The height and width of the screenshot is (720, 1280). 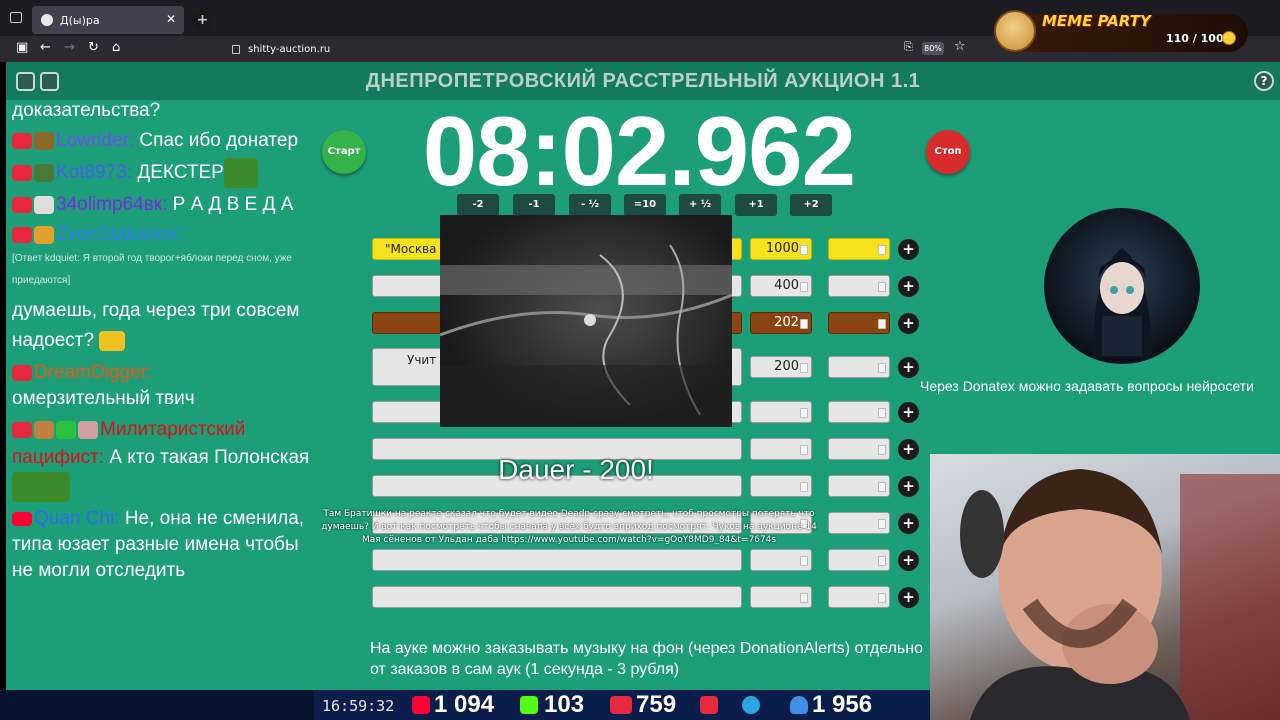 What do you see at coordinates (656, 704) in the screenshot?
I see `live-viewers: 759` at bounding box center [656, 704].